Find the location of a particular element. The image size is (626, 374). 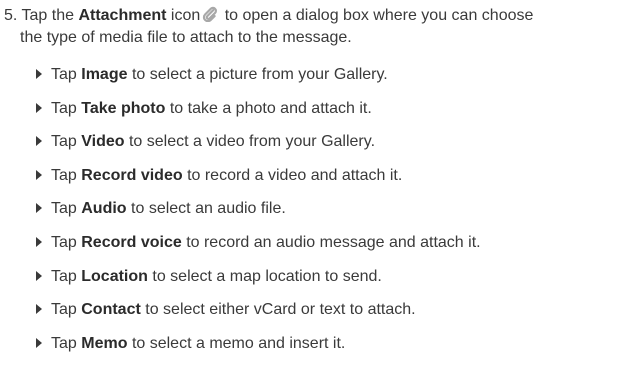

item-bold-term: Record voice is located at coordinates (131, 242).